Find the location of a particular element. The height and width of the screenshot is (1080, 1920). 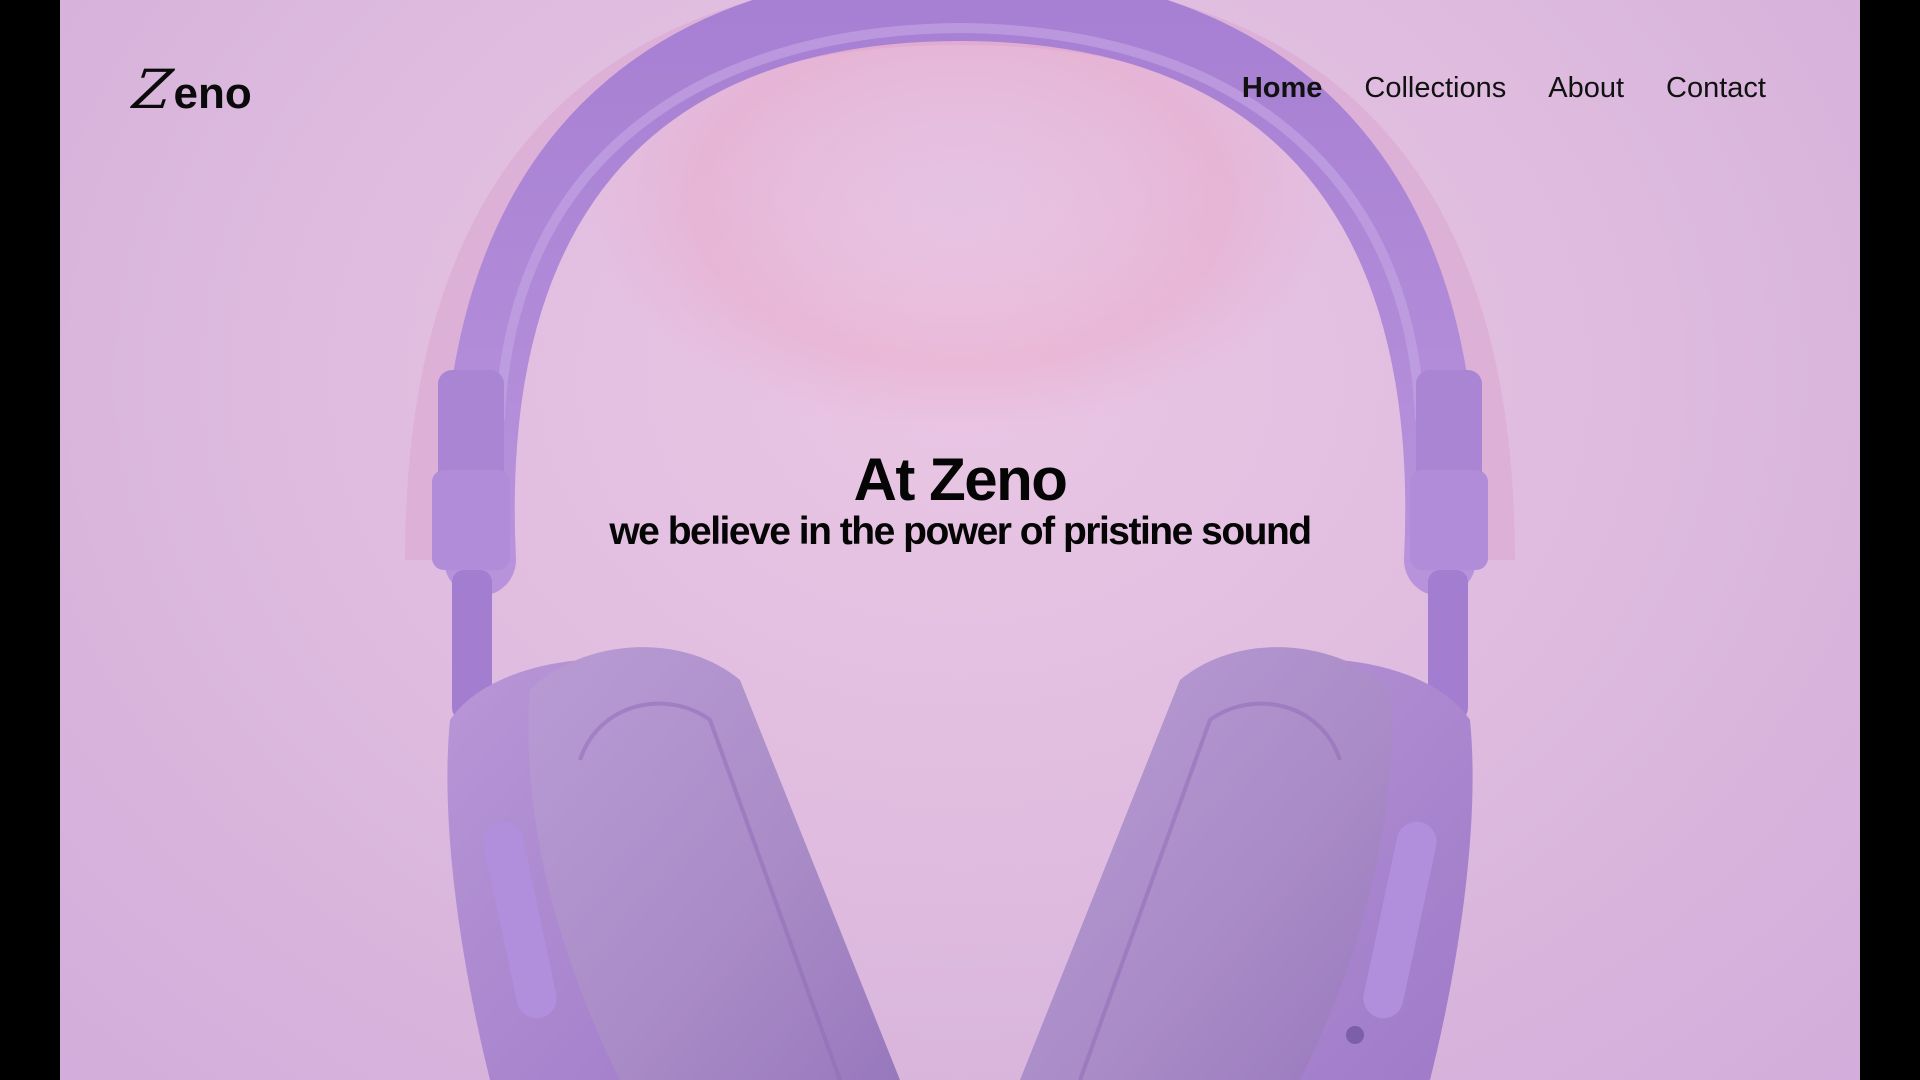

nav-link-contact: Contact is located at coordinates (1716, 88).